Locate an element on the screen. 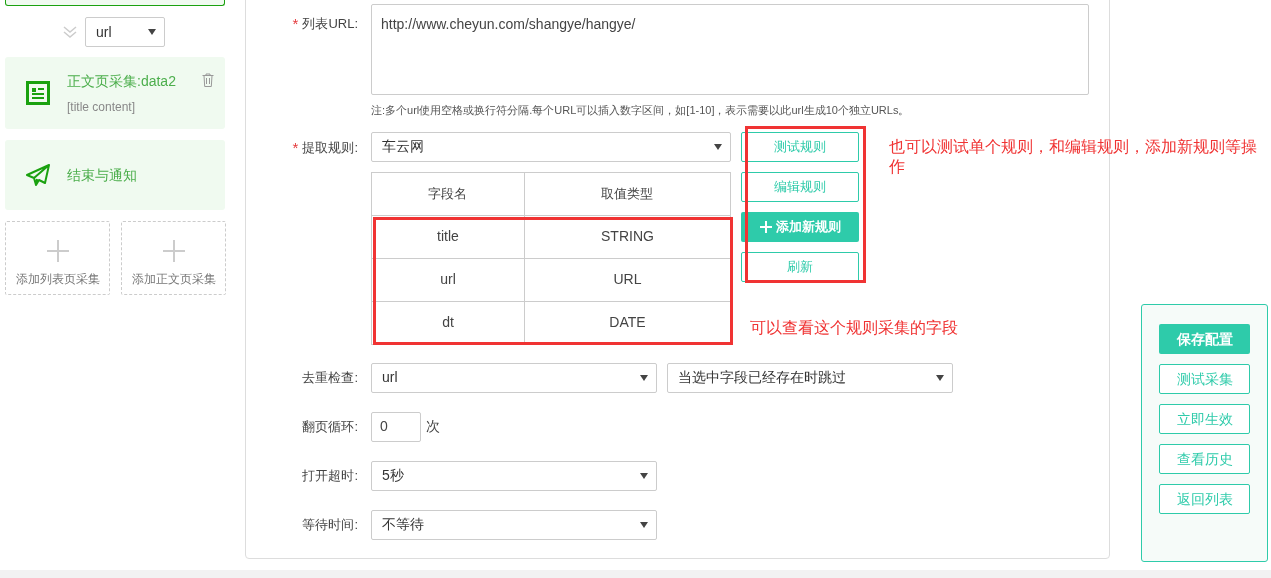 This screenshot has height=578, width=1271. rule-select: 车云网 is located at coordinates (551, 146).